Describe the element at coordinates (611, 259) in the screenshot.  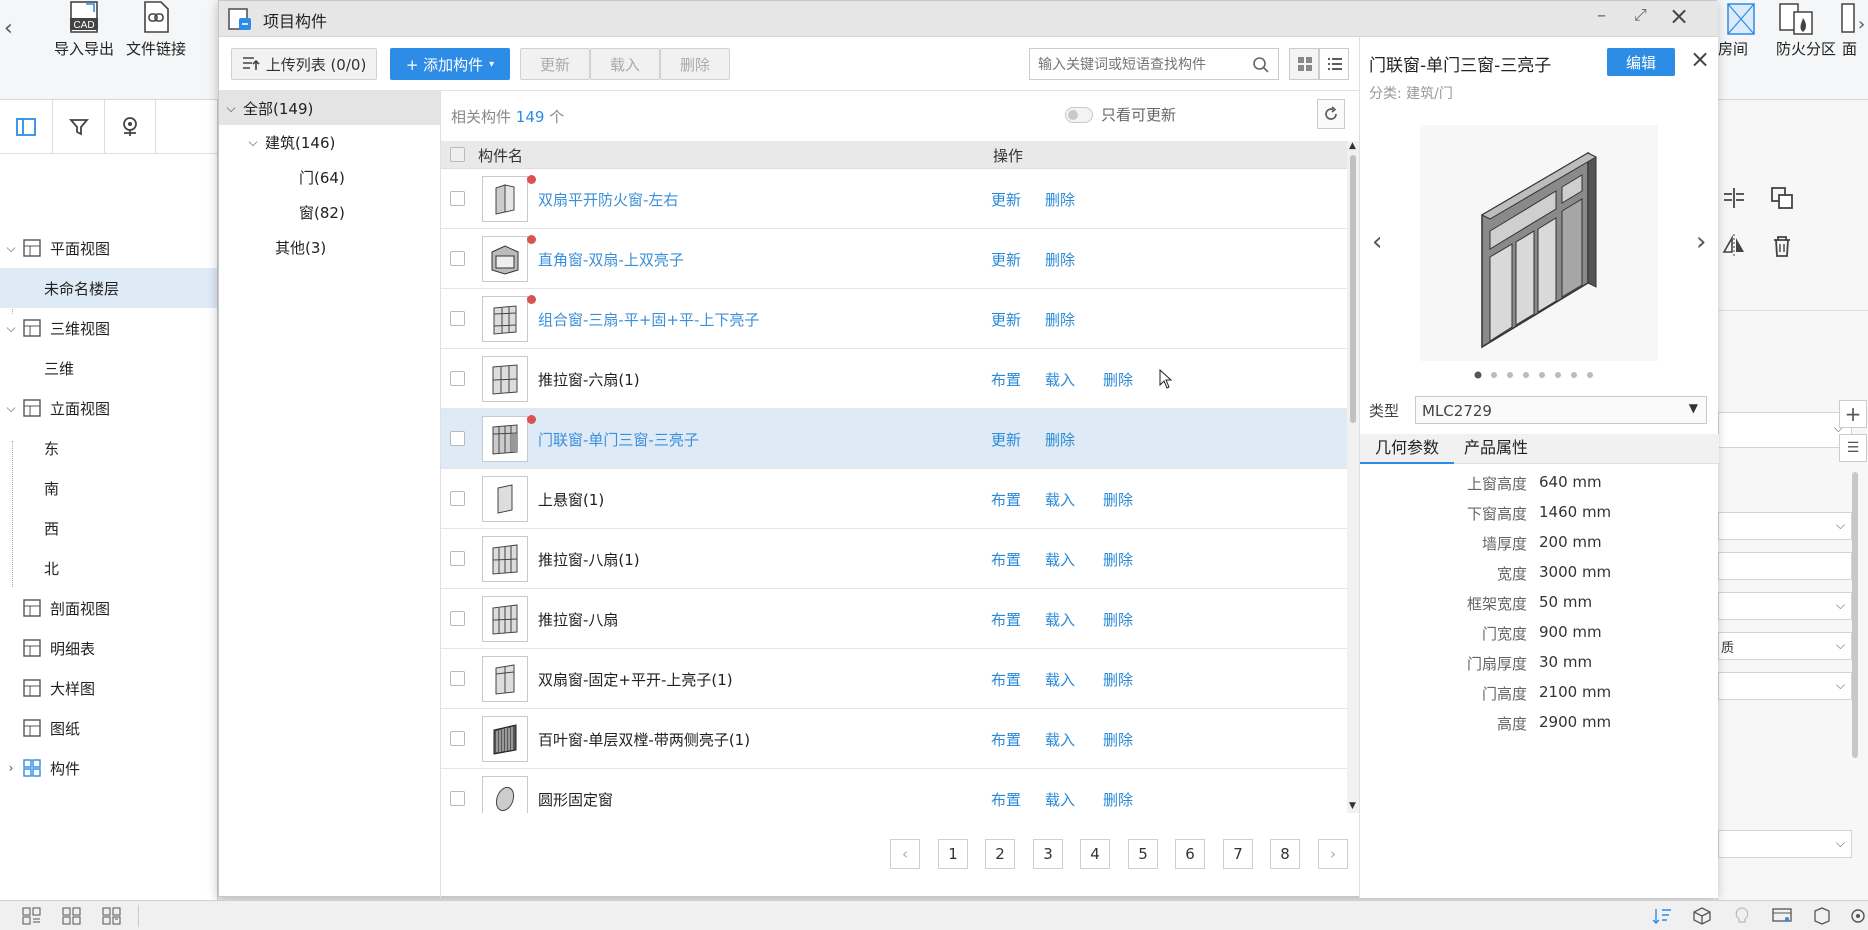
I see `component-name: 直角窗-双扇-上双亮子` at that location.